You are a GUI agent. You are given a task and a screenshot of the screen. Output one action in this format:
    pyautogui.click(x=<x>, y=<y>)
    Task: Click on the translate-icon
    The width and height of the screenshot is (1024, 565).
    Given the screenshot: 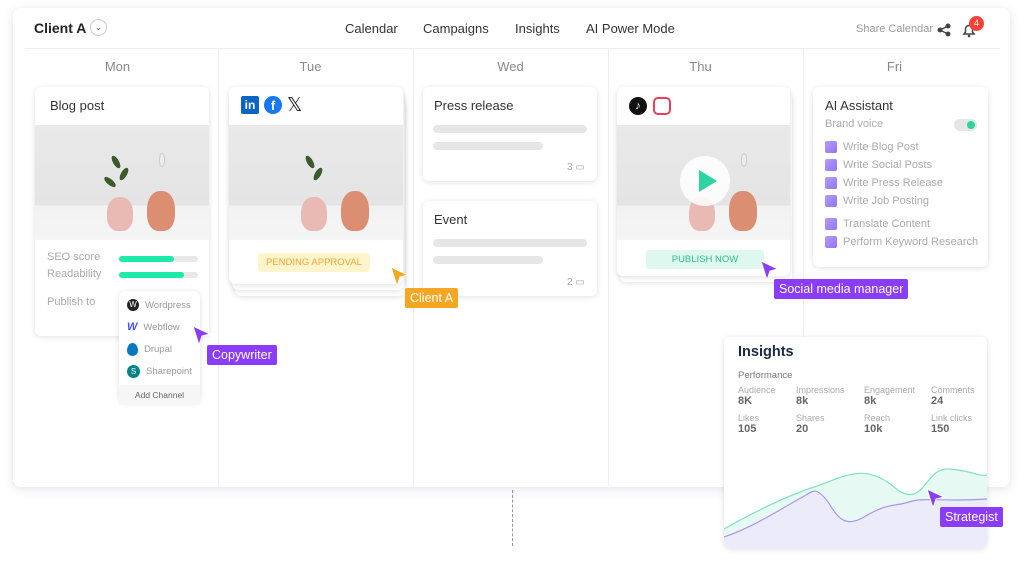 What is the action you would take?
    pyautogui.click(x=831, y=224)
    